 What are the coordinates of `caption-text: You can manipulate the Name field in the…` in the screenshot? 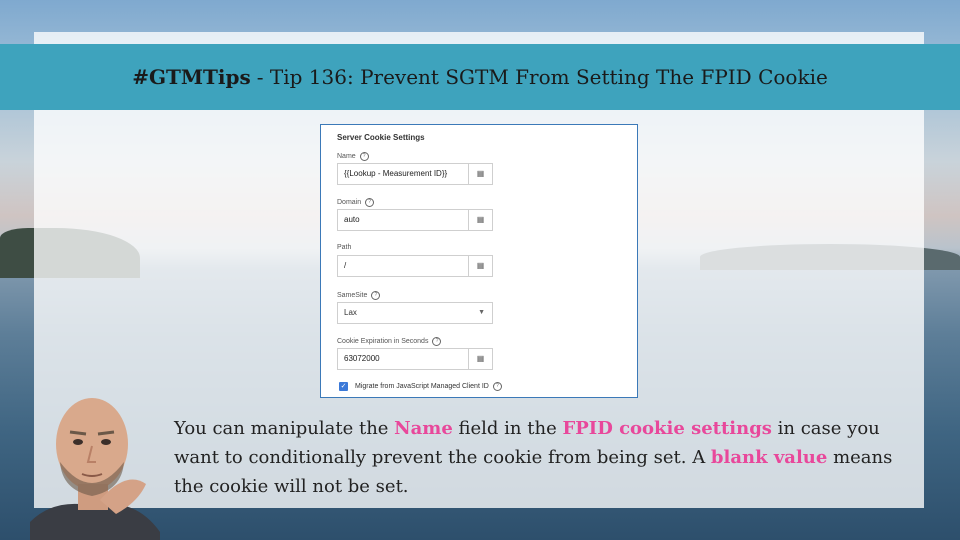 It's located at (539, 457).